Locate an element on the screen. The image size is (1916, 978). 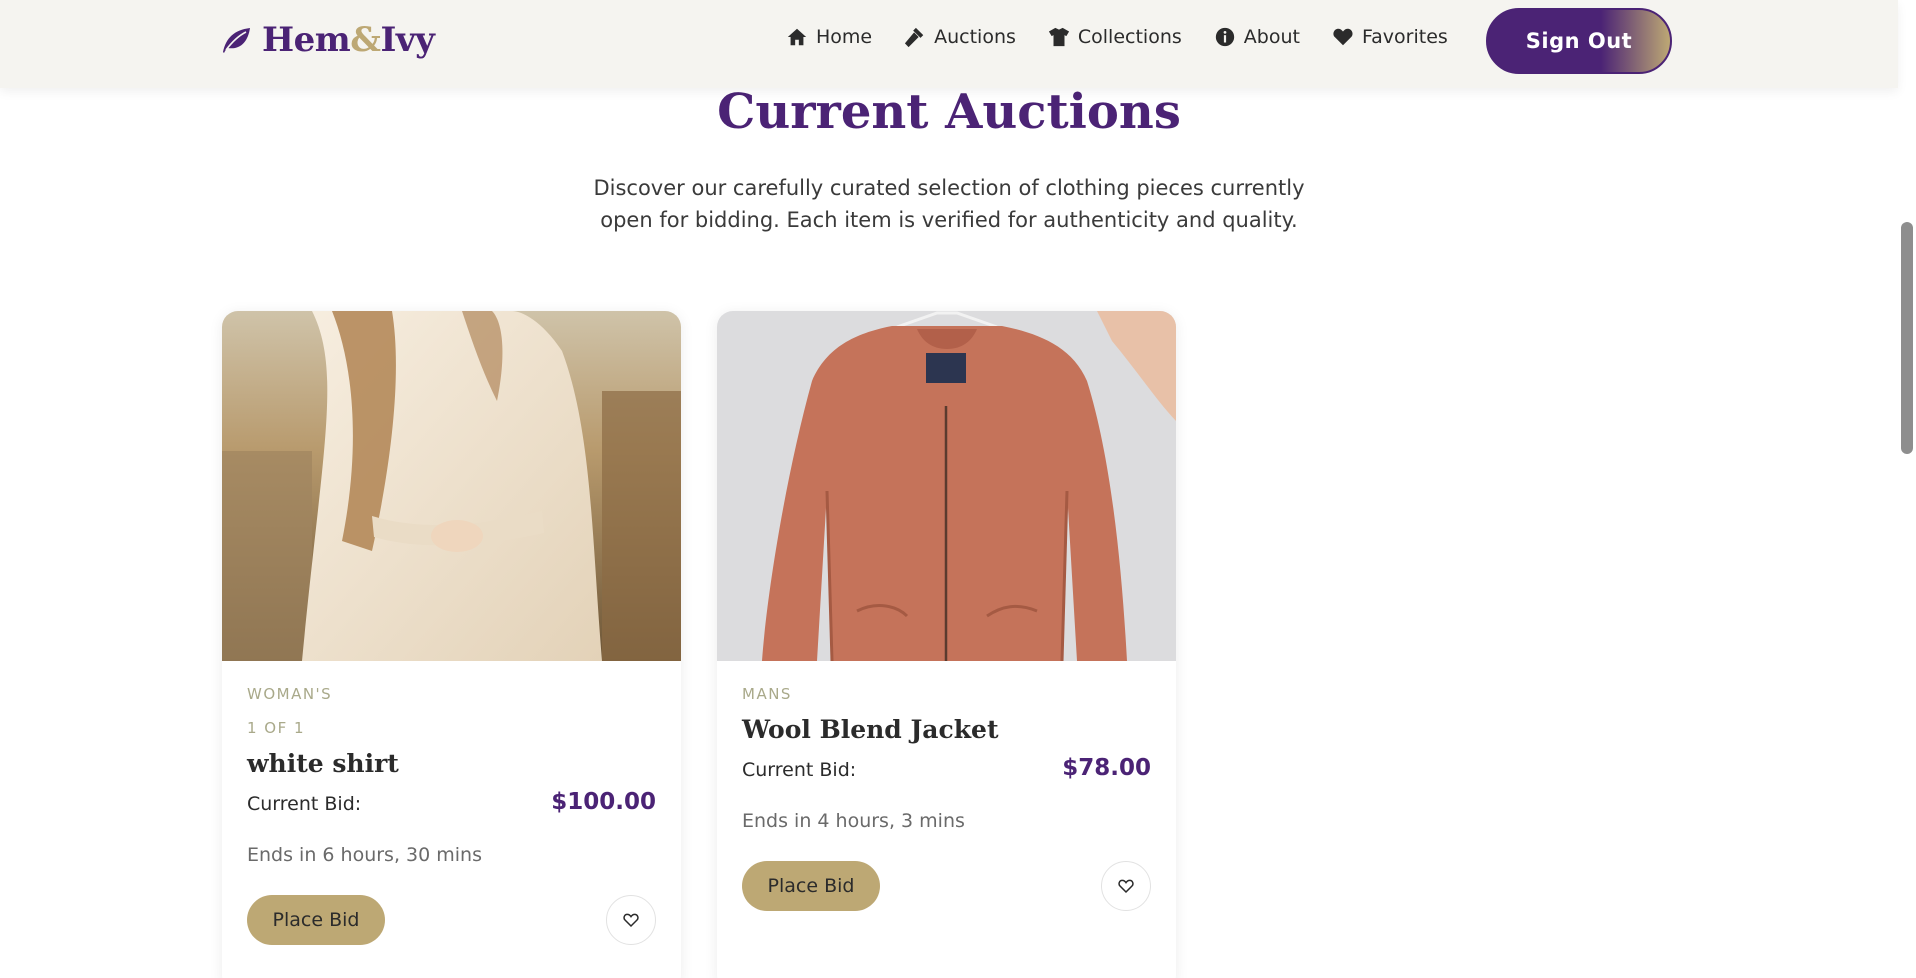
auction-ends-text: Ends in 6 hours, 30 mins is located at coordinates (364, 855).